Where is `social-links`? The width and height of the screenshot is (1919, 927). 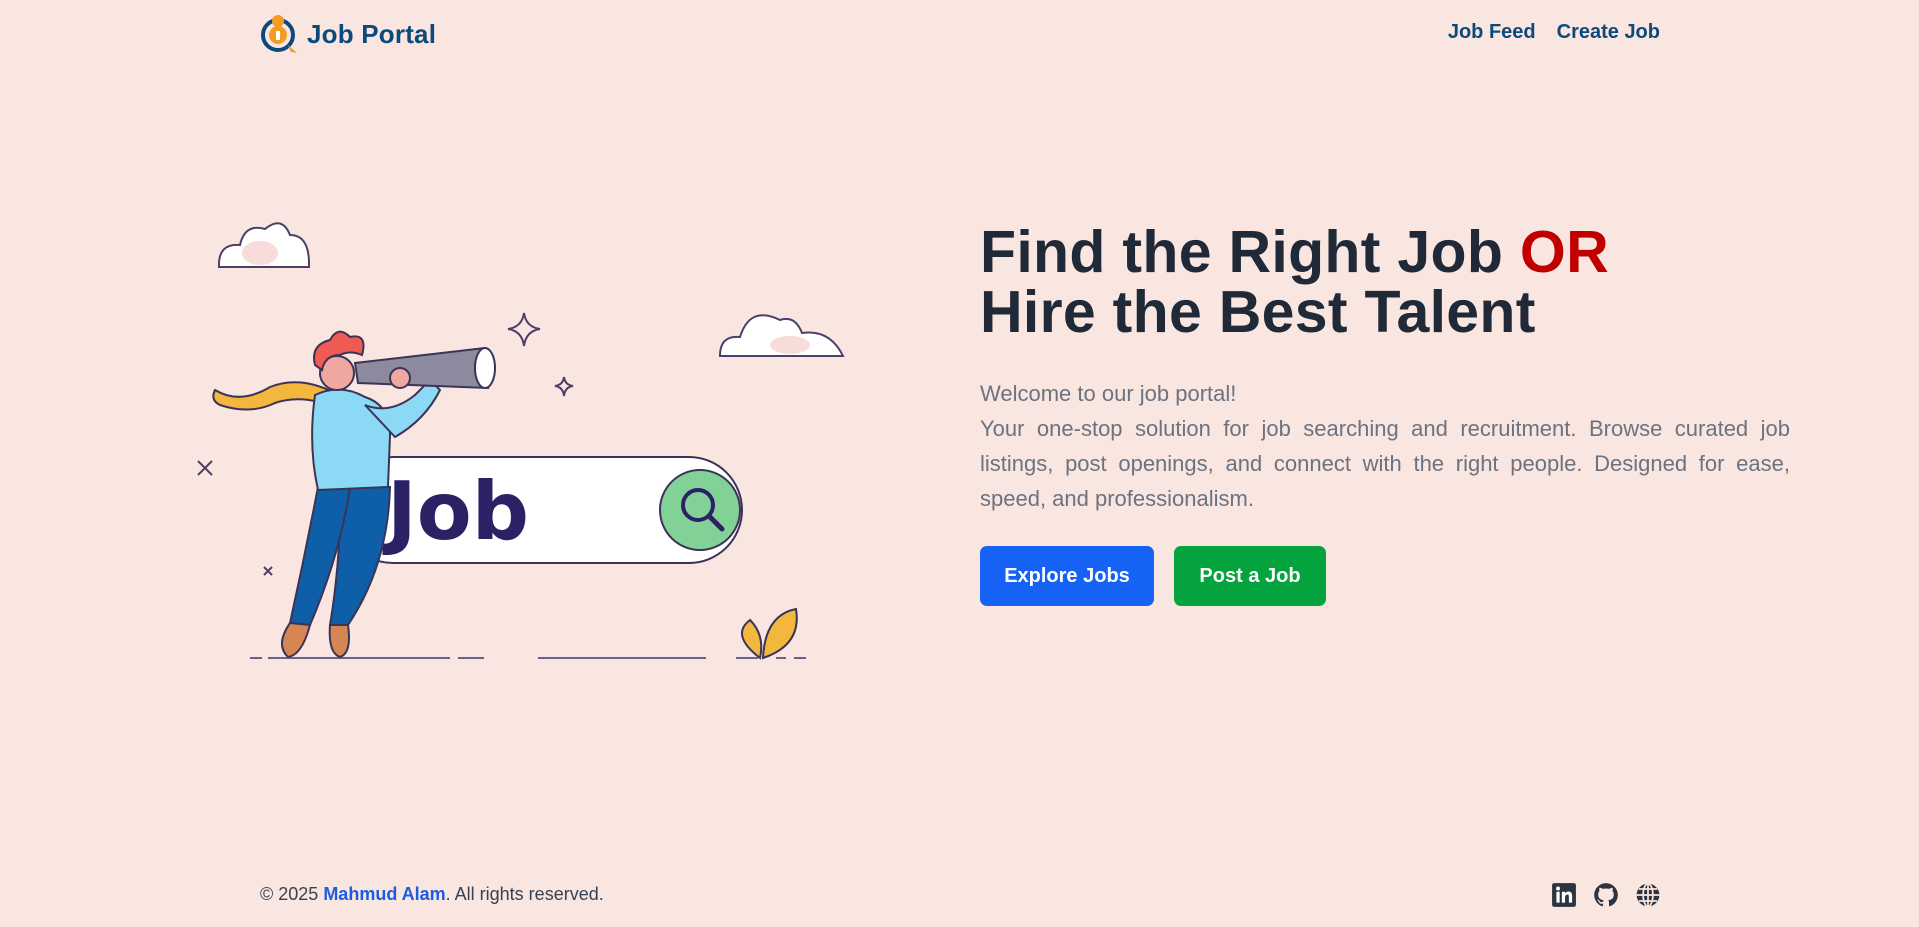
social-links is located at coordinates (1606, 895).